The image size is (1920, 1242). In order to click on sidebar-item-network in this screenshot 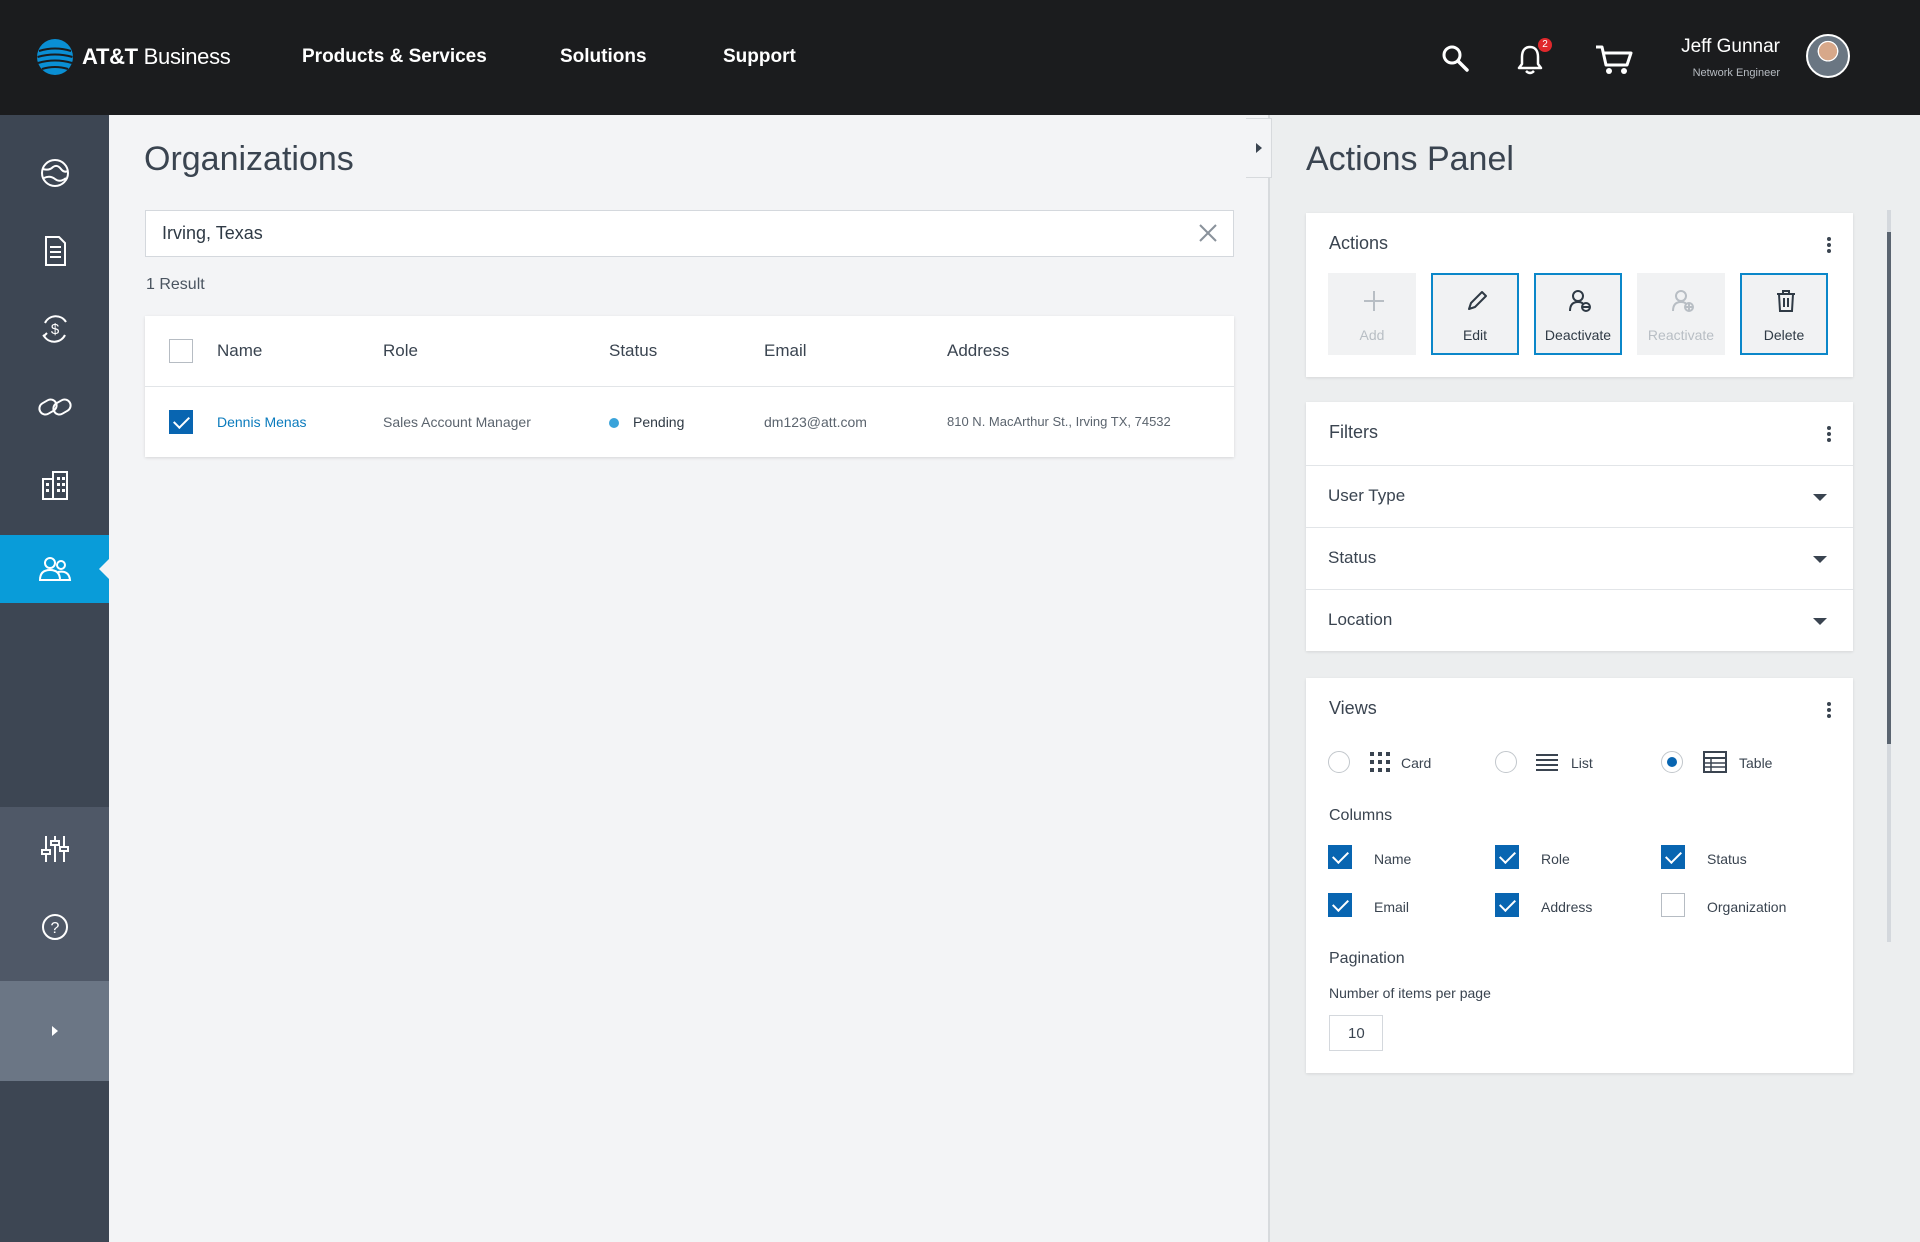, I will do `click(54, 173)`.